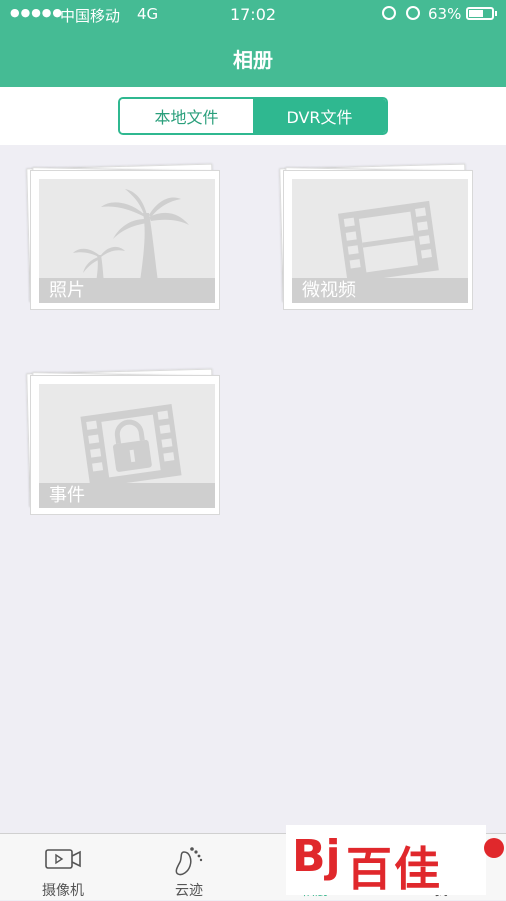 Image resolution: width=506 pixels, height=901 pixels. I want to click on tab-label: 摄像机, so click(63, 891).